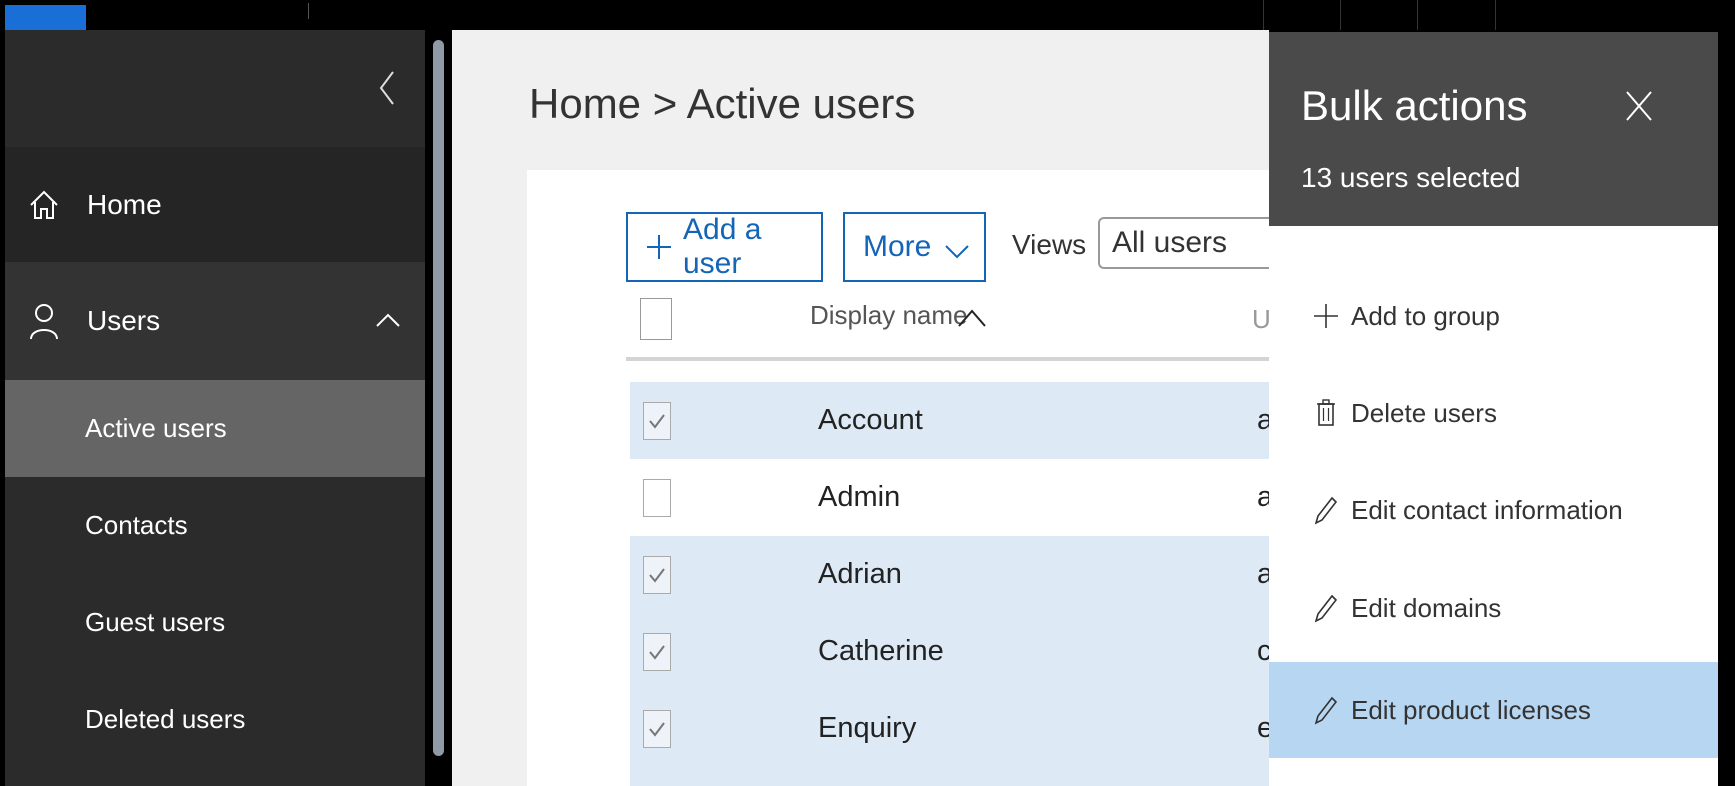 The image size is (1735, 786). Describe the element at coordinates (656, 319) in the screenshot. I see `select-all-checkbox` at that location.